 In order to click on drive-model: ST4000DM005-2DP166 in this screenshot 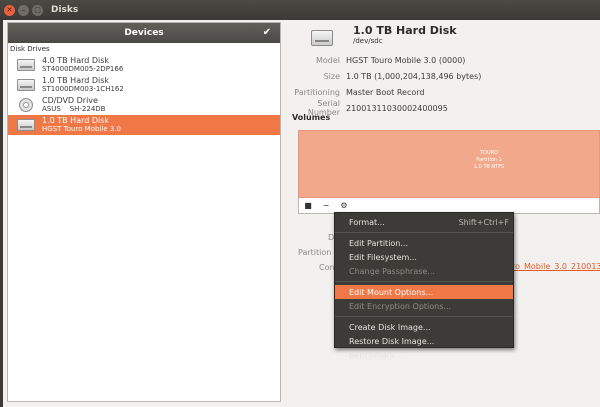, I will do `click(83, 69)`.